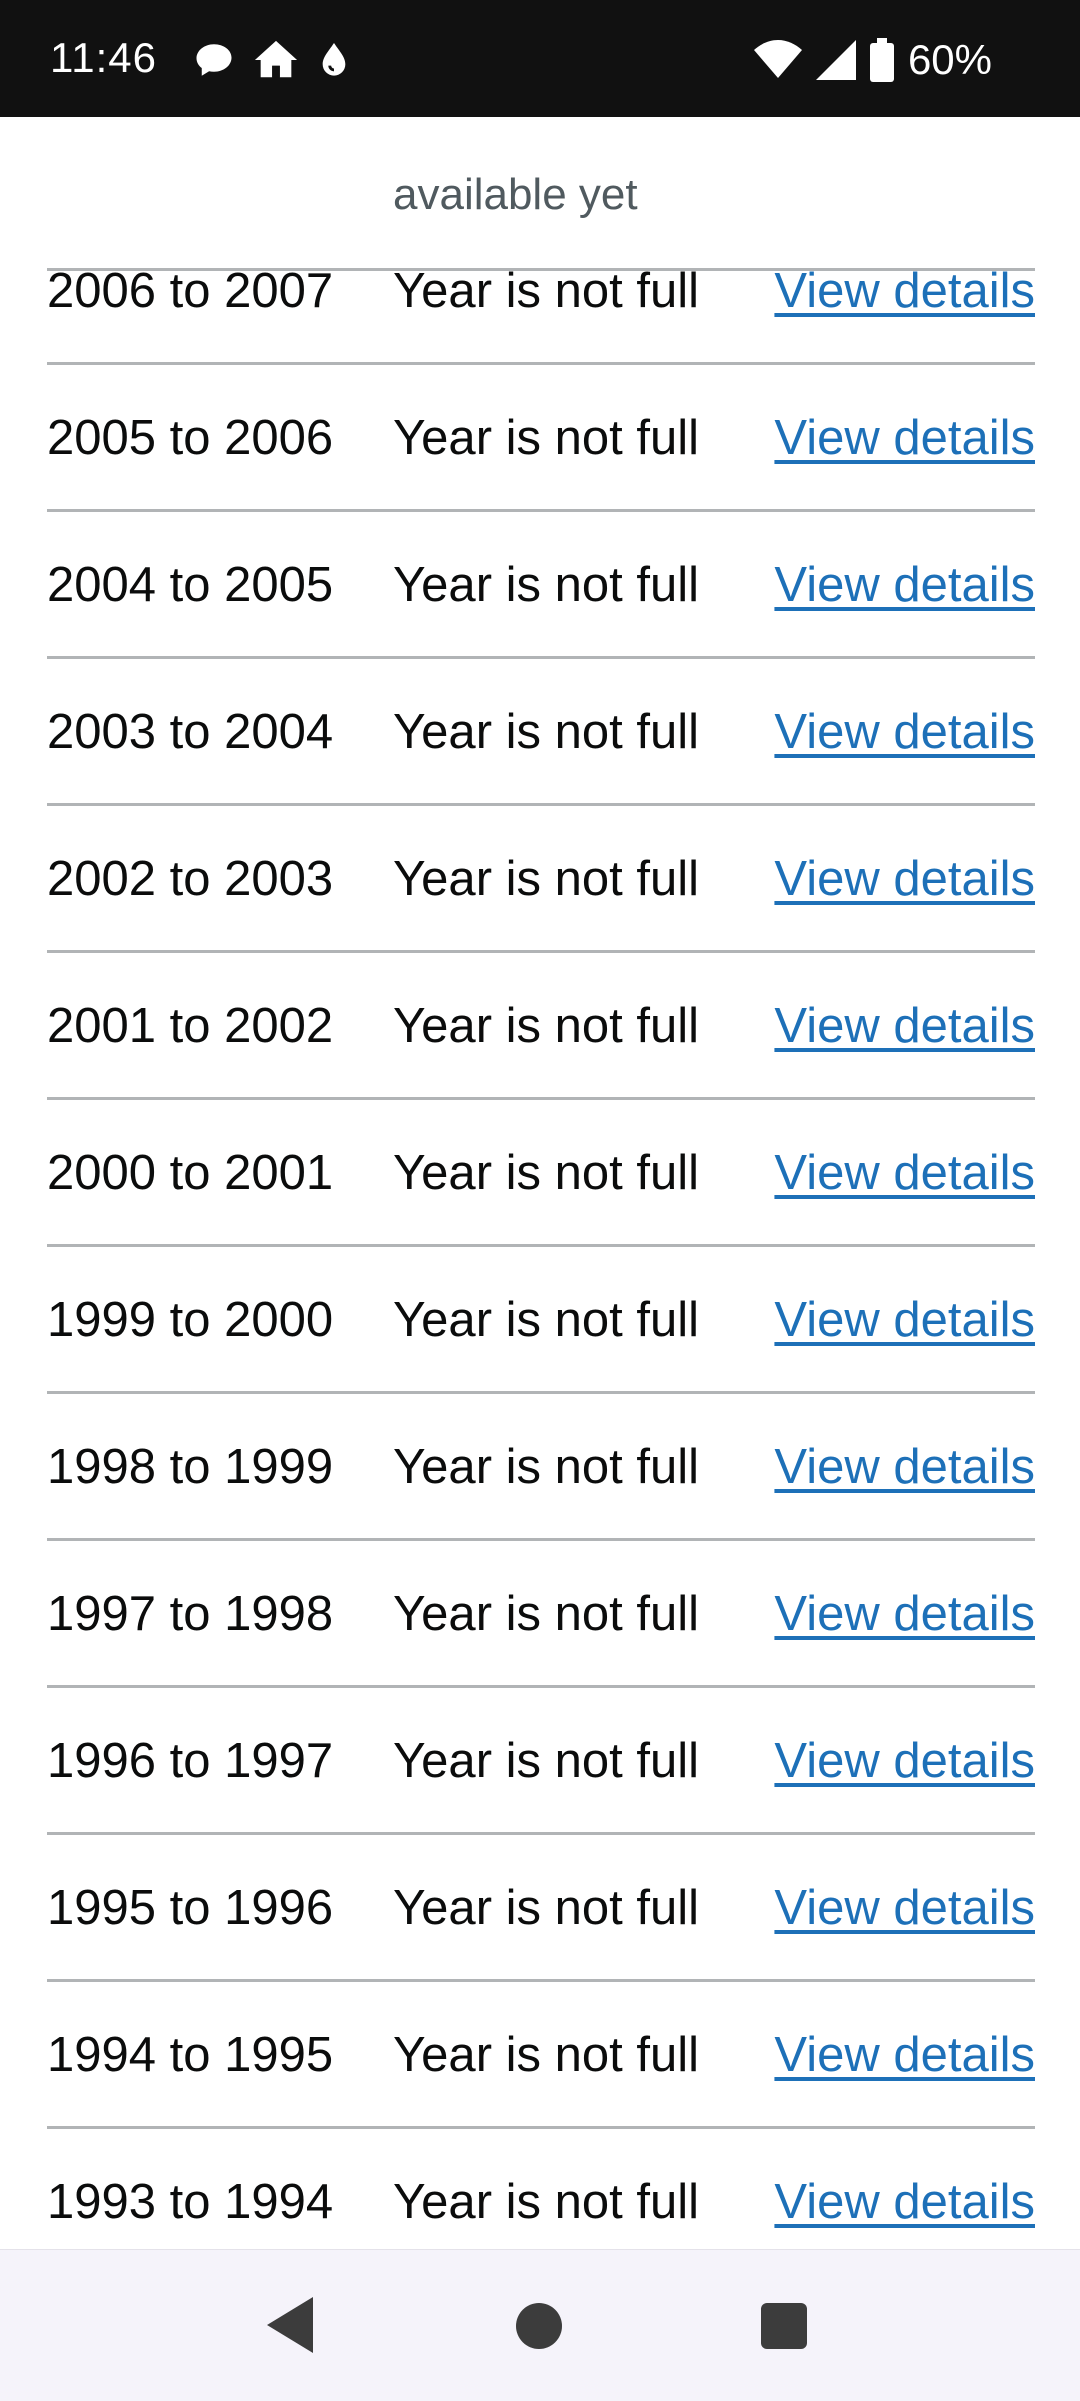 The height and width of the screenshot is (2401, 1080). Describe the element at coordinates (276, 59) in the screenshot. I see `home-icon` at that location.